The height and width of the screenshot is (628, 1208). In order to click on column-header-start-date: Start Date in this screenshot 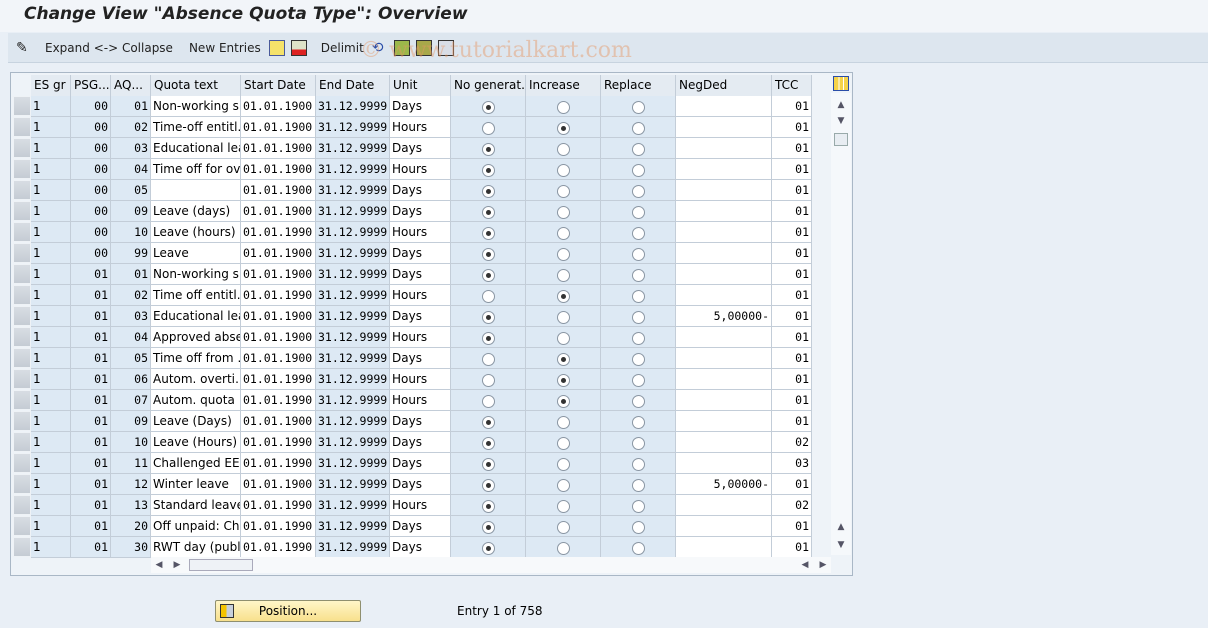, I will do `click(278, 85)`.